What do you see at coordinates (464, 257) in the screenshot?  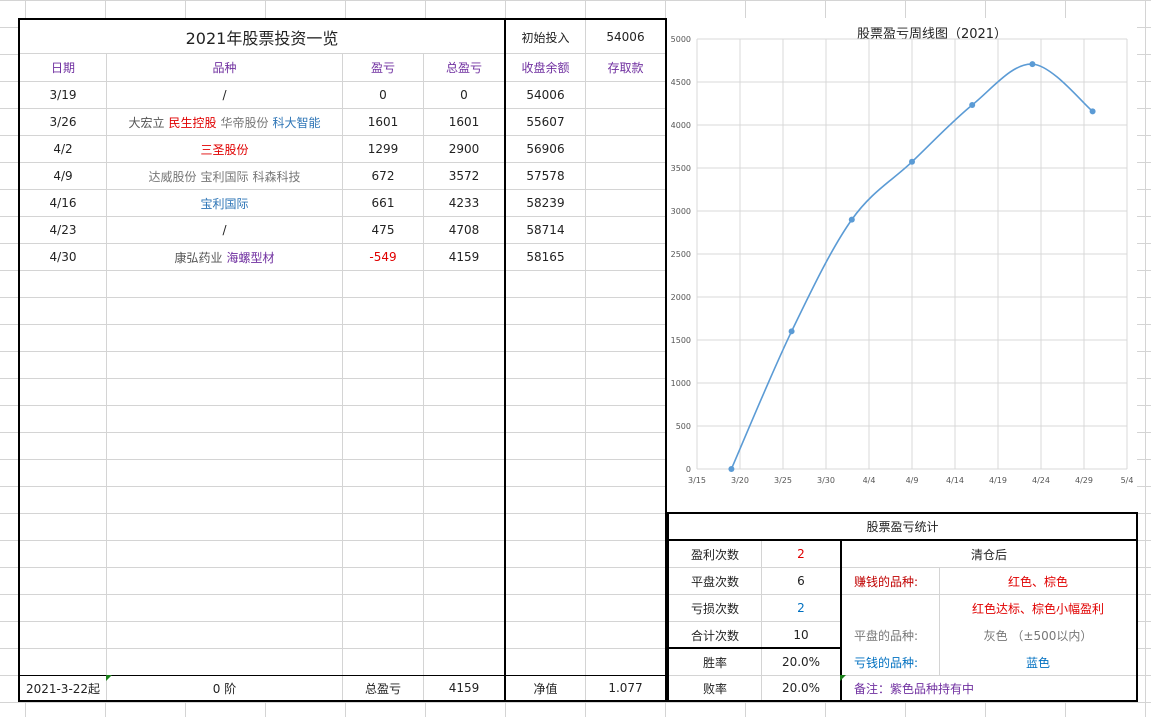 I see `cell-total: 4159` at bounding box center [464, 257].